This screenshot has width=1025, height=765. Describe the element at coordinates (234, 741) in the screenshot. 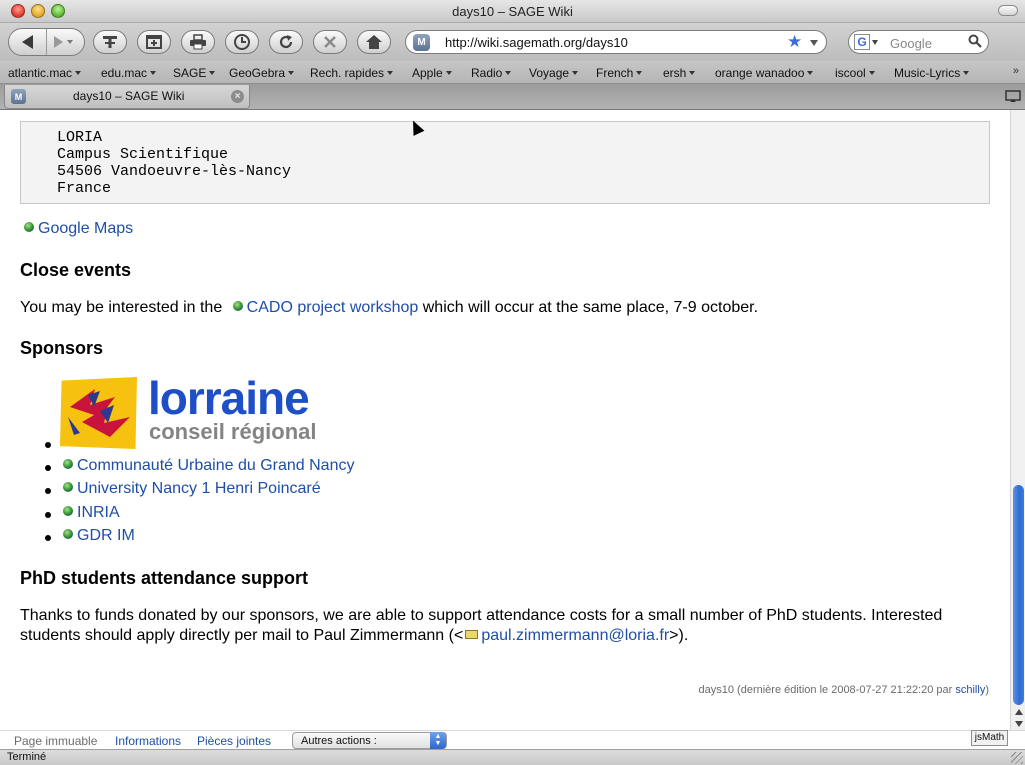

I see `attachments-link: Pièces jointes` at that location.